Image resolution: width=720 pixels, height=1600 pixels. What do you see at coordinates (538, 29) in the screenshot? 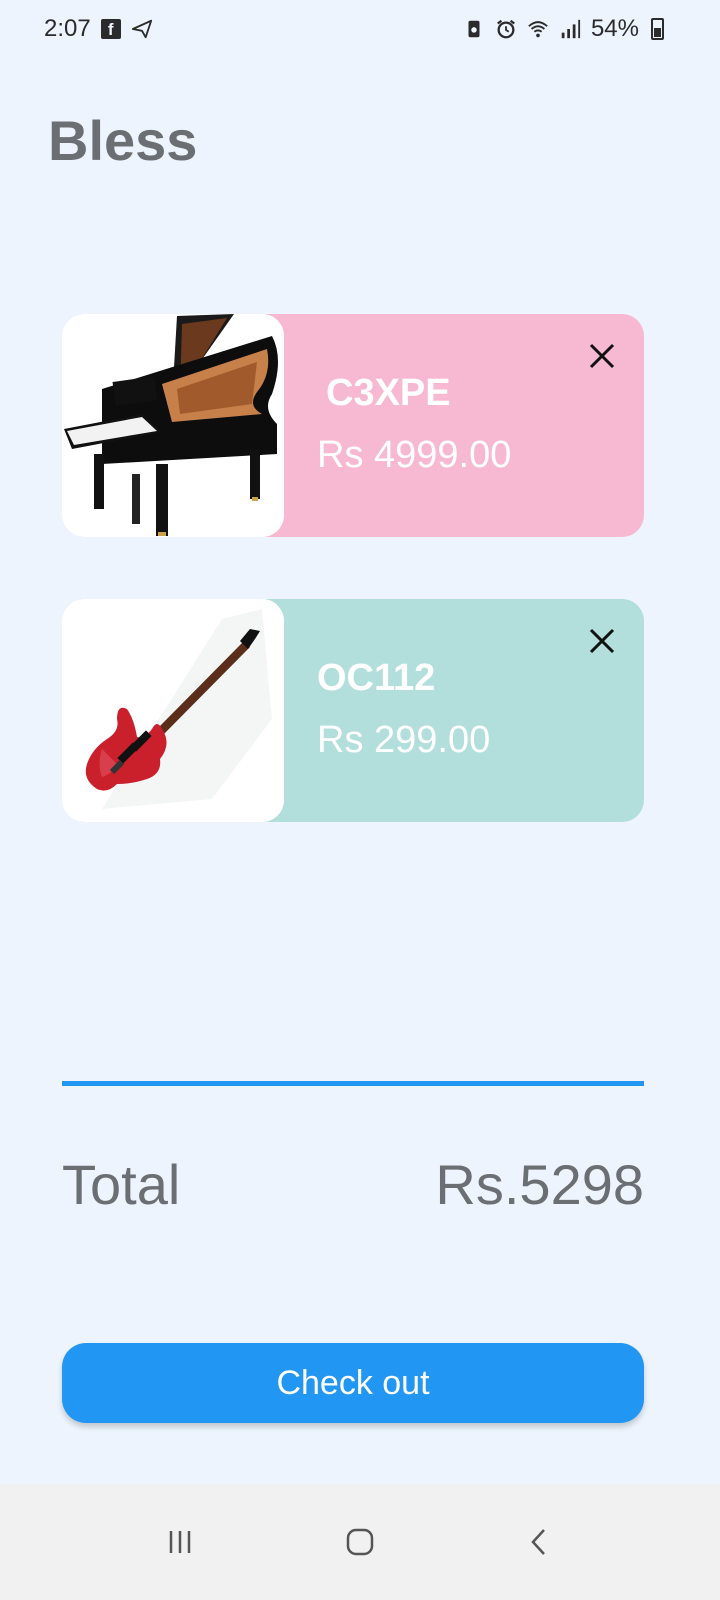
I see `wifi-icon` at bounding box center [538, 29].